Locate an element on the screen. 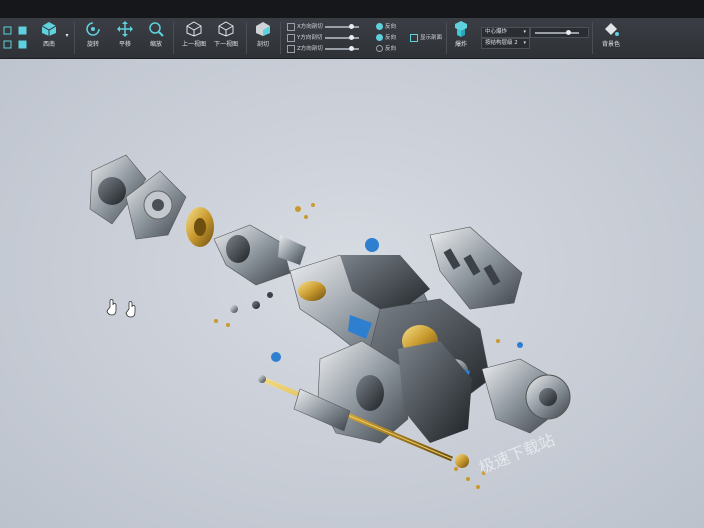 This screenshot has width=704, height=528. section-x-row: X方向剖切 反向 is located at coordinates (347, 27).